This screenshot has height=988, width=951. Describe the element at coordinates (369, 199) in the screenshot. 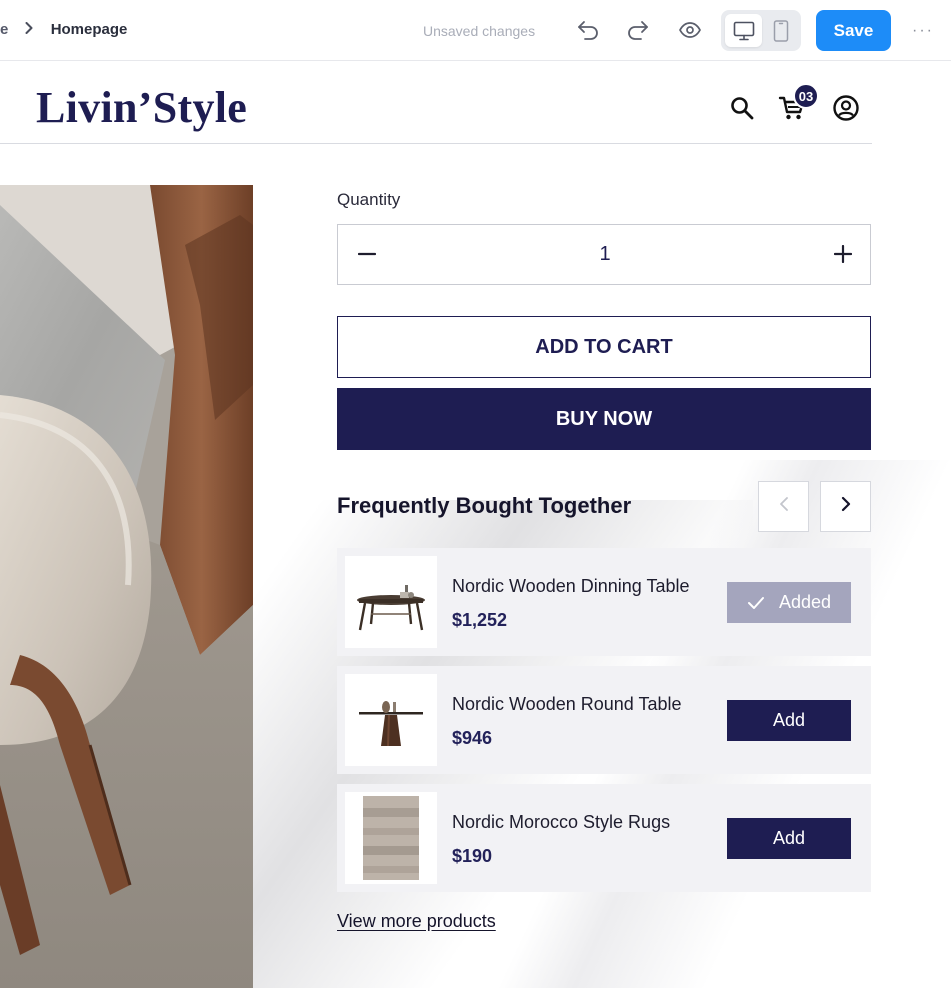

I see `quantity-label: Quantity` at that location.